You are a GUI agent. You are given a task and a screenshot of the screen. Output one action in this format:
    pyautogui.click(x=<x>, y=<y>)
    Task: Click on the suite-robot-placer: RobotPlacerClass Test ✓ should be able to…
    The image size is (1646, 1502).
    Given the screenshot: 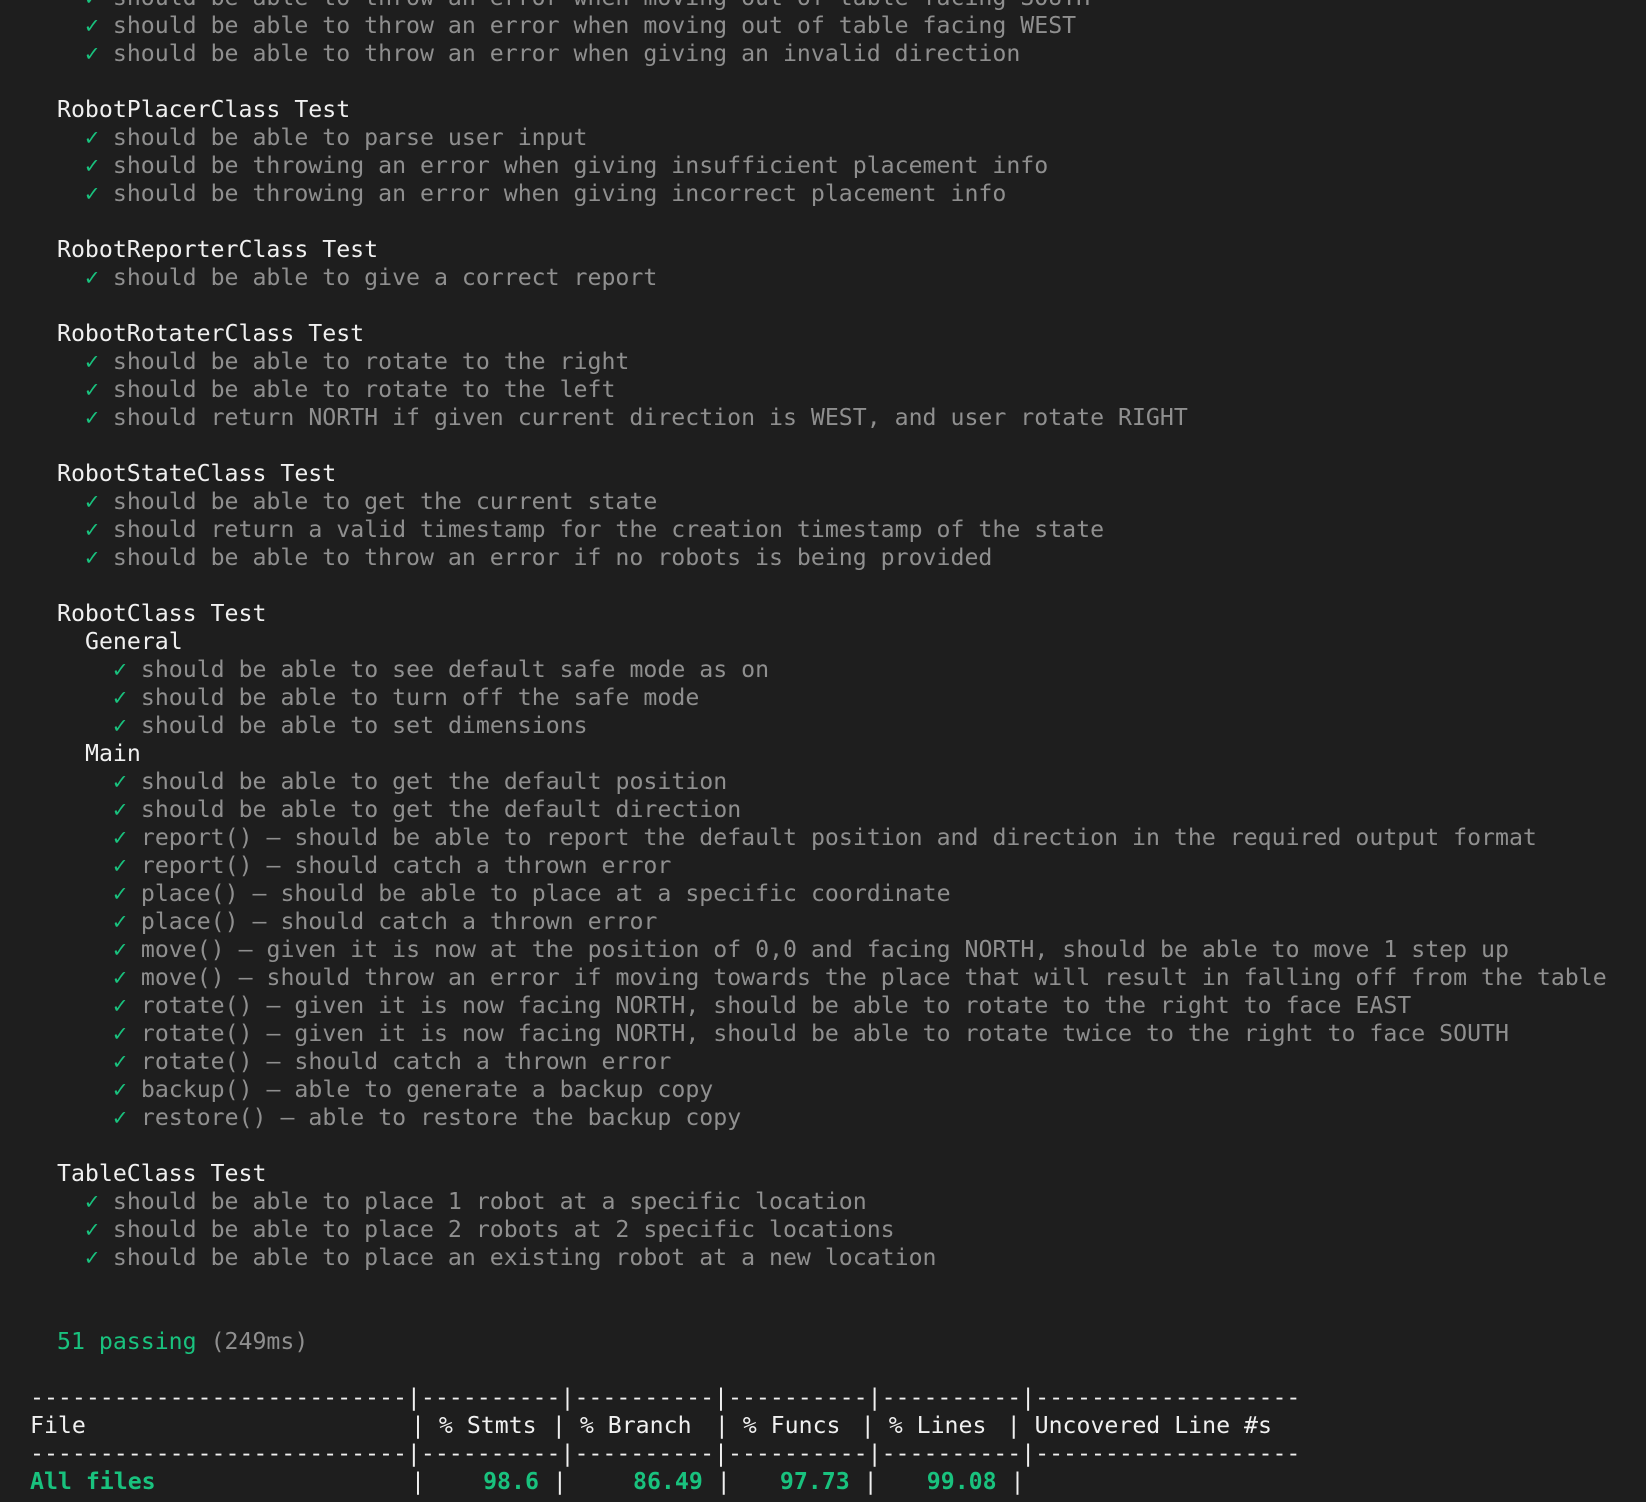 What is the action you would take?
    pyautogui.click(x=823, y=152)
    